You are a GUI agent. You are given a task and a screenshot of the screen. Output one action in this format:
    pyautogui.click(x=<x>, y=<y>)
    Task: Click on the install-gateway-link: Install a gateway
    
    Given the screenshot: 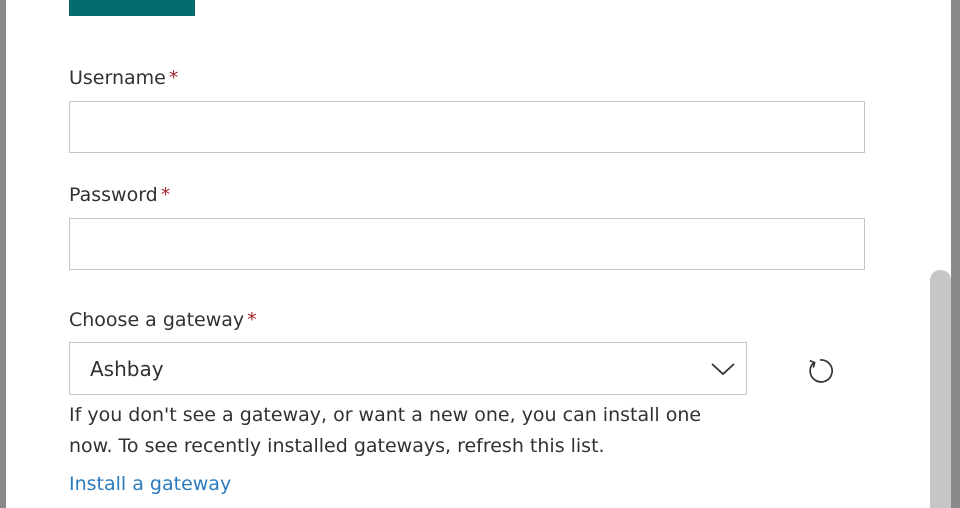 What is the action you would take?
    pyautogui.click(x=150, y=484)
    